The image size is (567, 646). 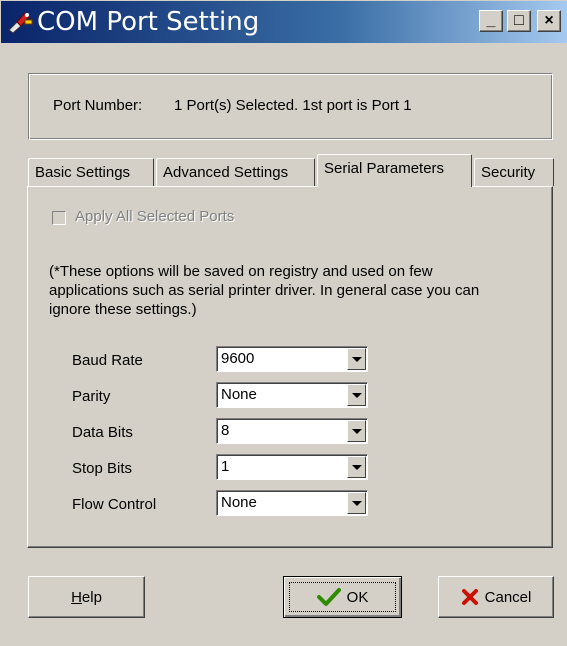 What do you see at coordinates (292, 431) in the screenshot?
I see `data-bits-select: 8` at bounding box center [292, 431].